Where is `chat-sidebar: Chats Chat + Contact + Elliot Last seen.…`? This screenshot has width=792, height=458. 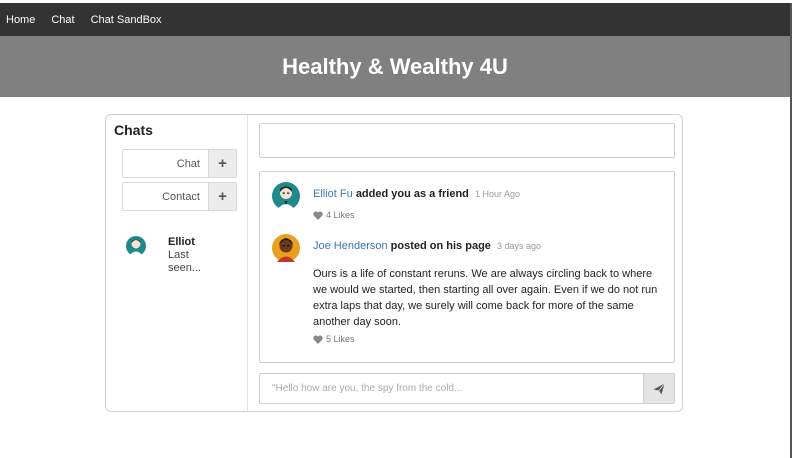 chat-sidebar: Chats Chat + Contact + Elliot Last seen.… is located at coordinates (177, 263).